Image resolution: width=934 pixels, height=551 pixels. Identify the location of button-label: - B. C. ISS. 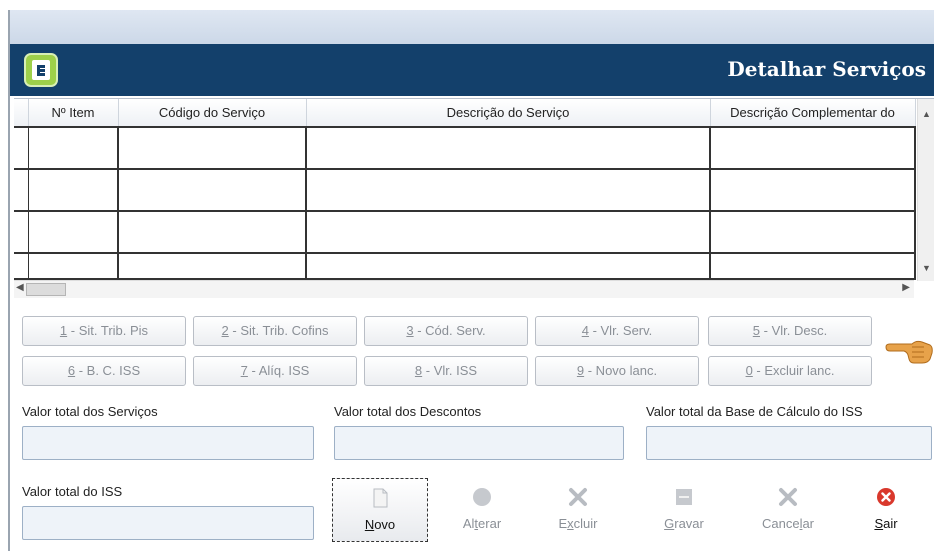
(108, 370).